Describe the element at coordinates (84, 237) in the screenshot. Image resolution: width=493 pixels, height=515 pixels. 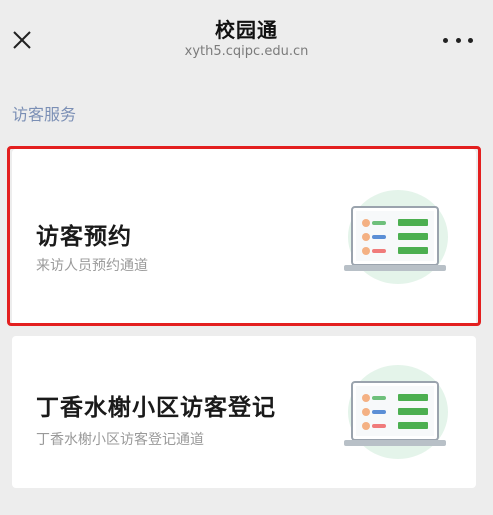
I see `card-title: 访客预约` at that location.